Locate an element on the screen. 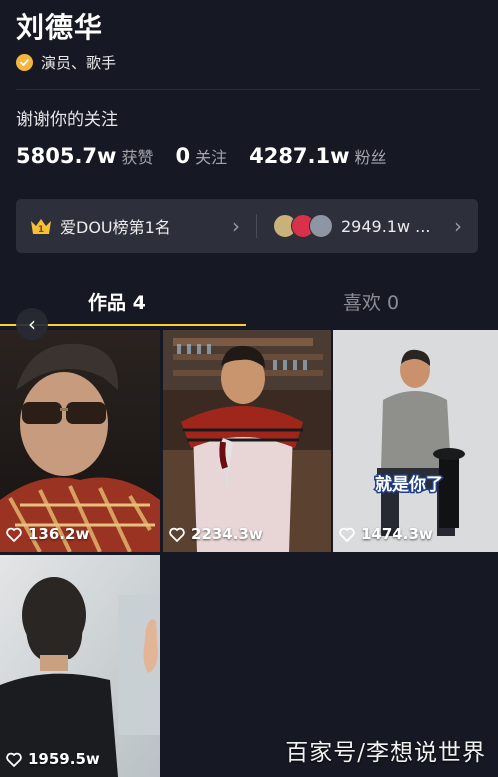 Image resolution: width=498 pixels, height=777 pixels. stat-likes-label: 获赞 is located at coordinates (137, 157).